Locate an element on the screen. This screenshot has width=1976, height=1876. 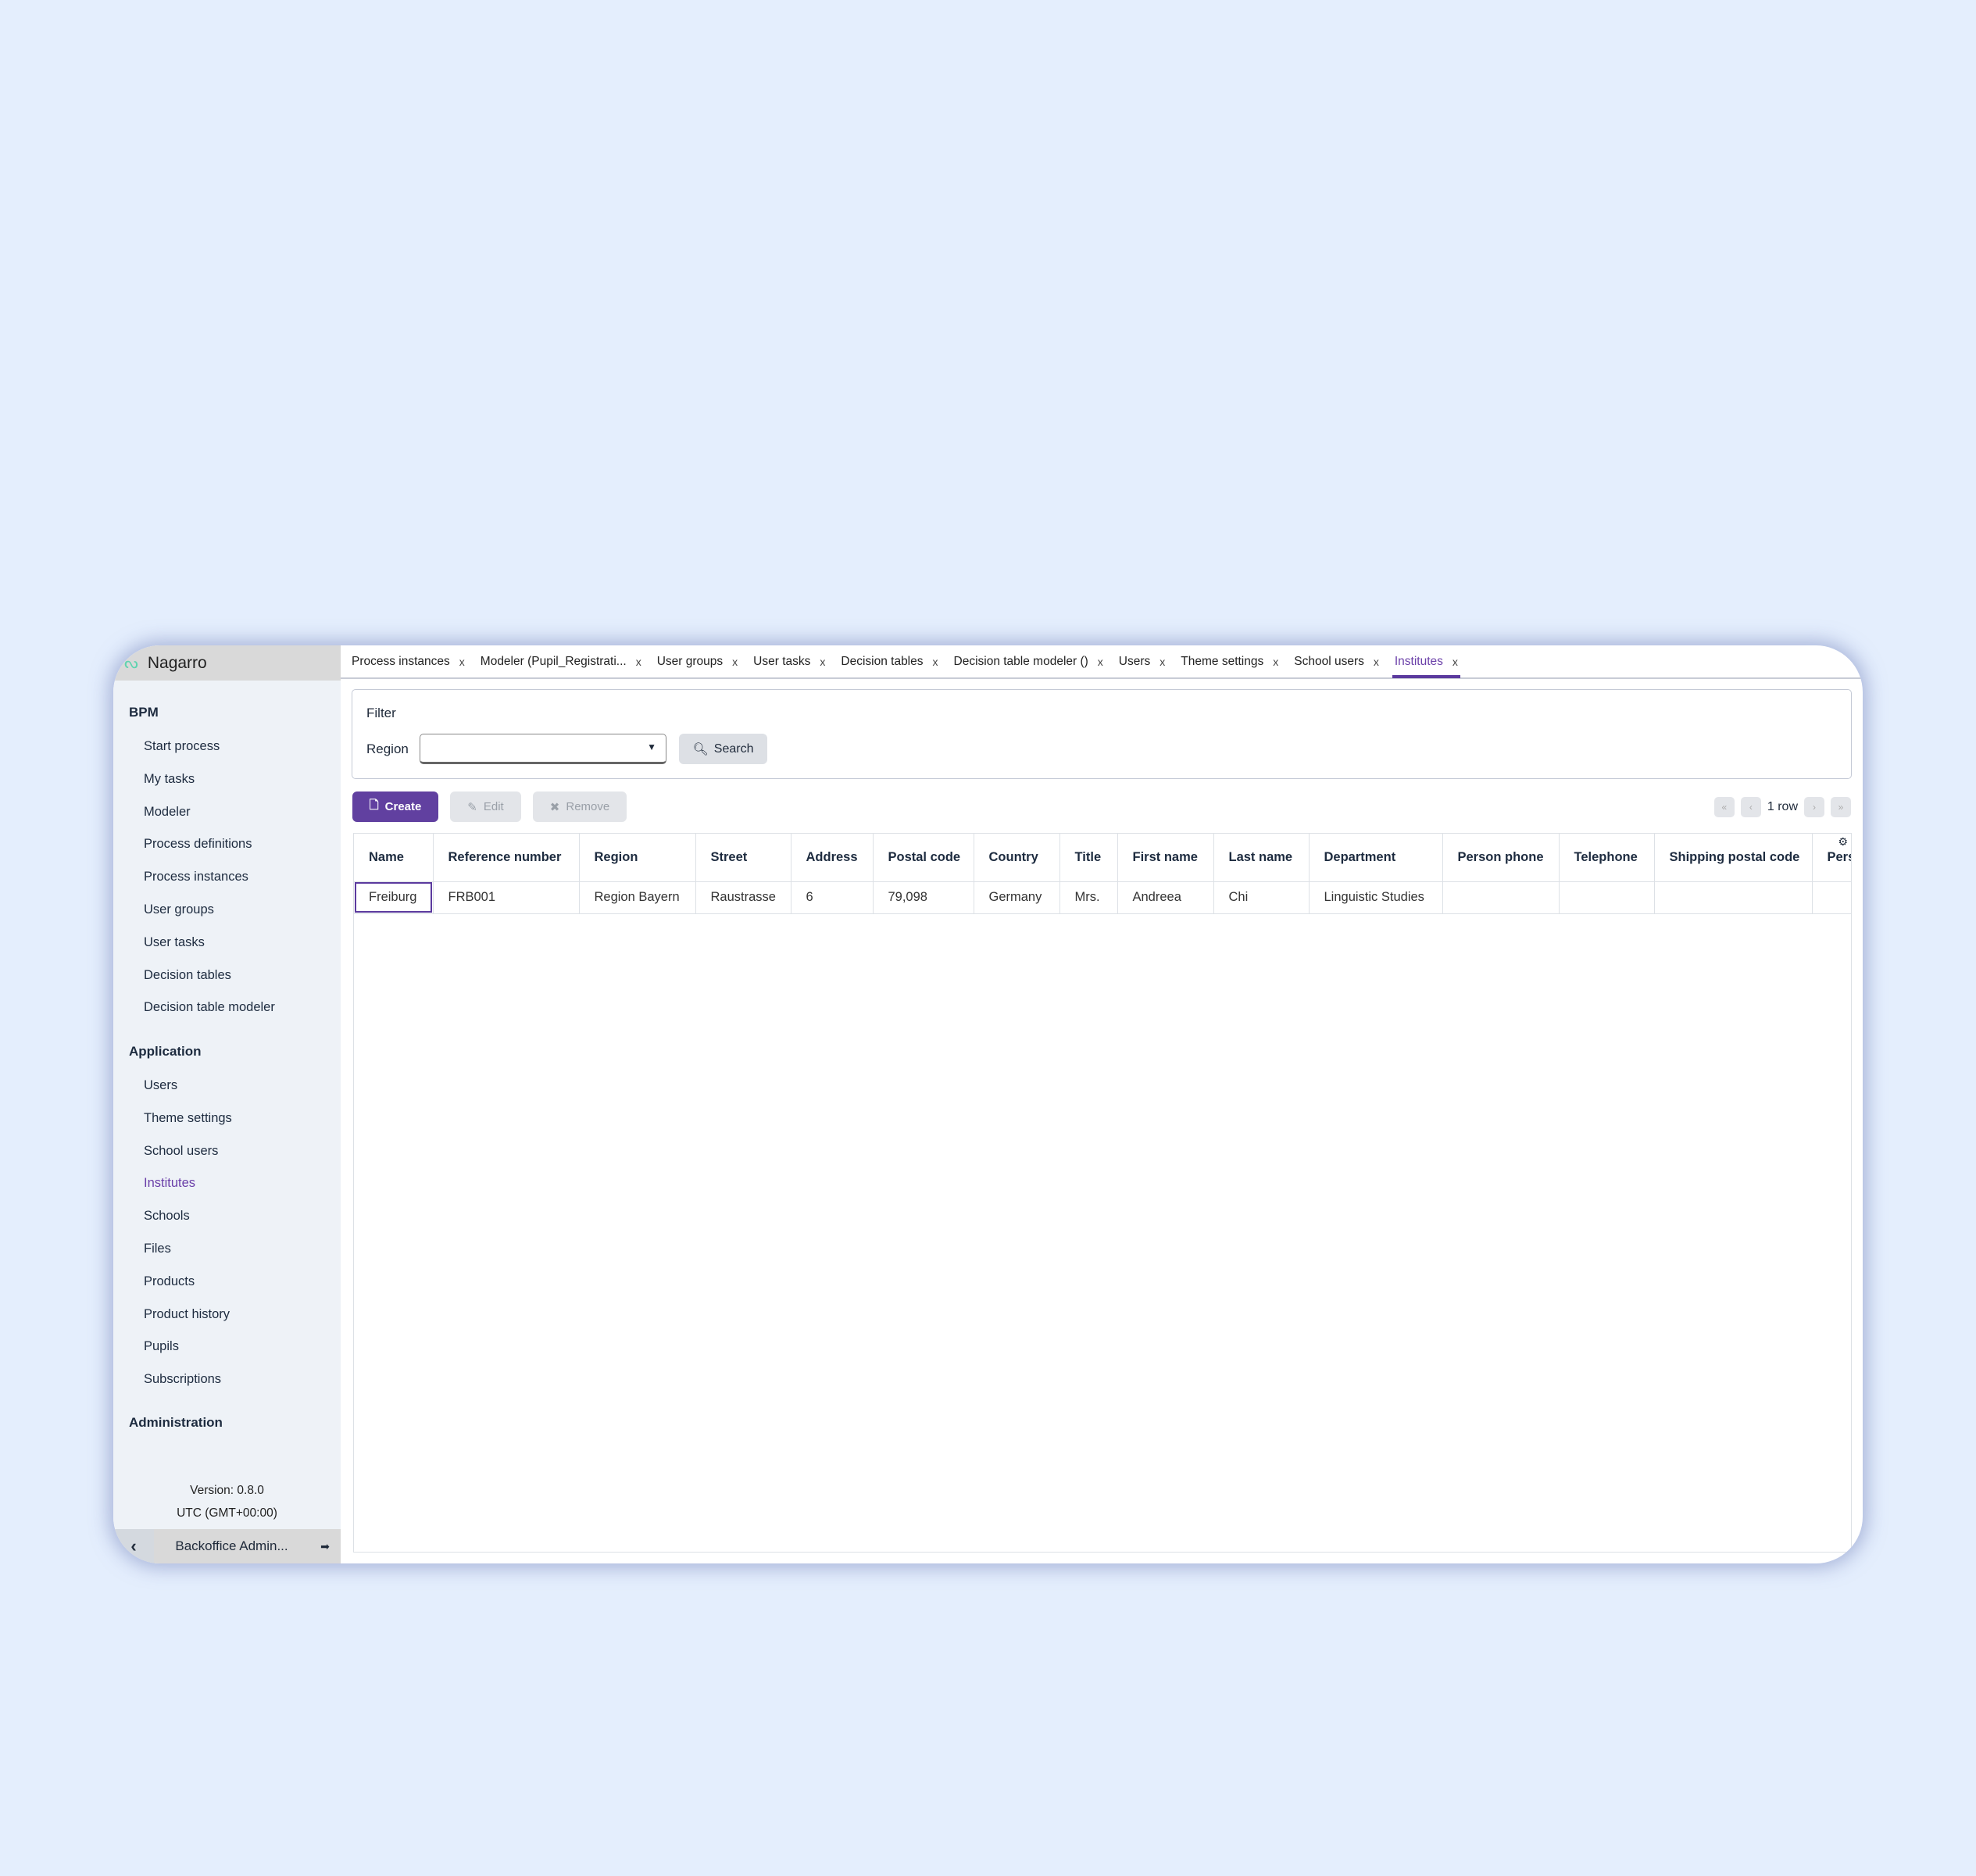
table-cell: Linguistic Studies is located at coordinates (1376, 897).